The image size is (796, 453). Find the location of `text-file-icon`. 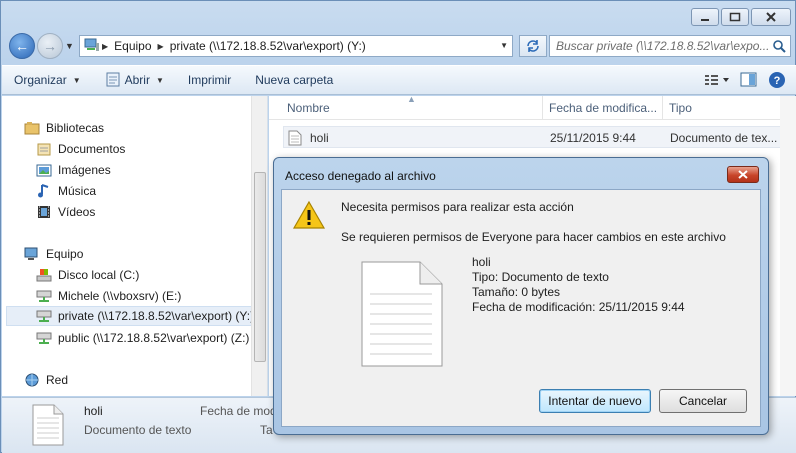

text-file-icon is located at coordinates (295, 139).